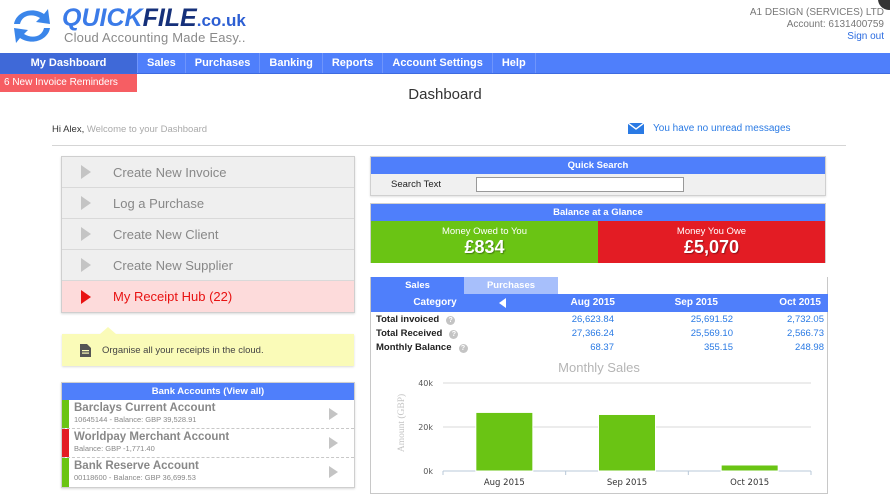 Image resolution: width=890 pixels, height=500 pixels. I want to click on nav-my-dashboard: My Dashboard, so click(69, 63).